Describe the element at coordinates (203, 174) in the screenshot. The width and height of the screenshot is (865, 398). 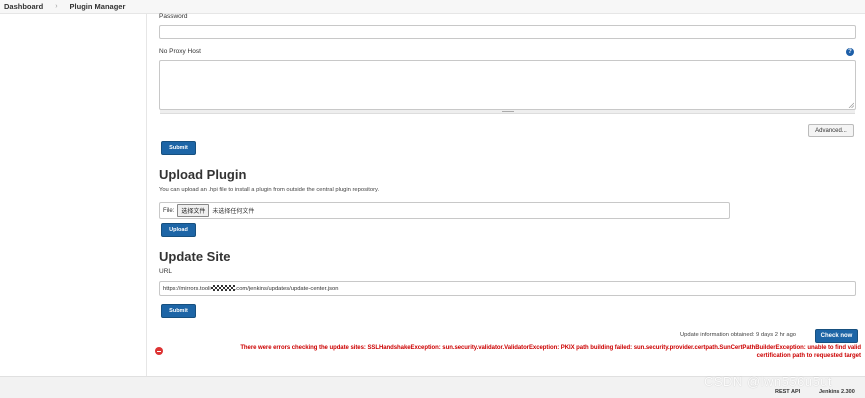
I see `upload-plugin-title: Upload Plugin` at that location.